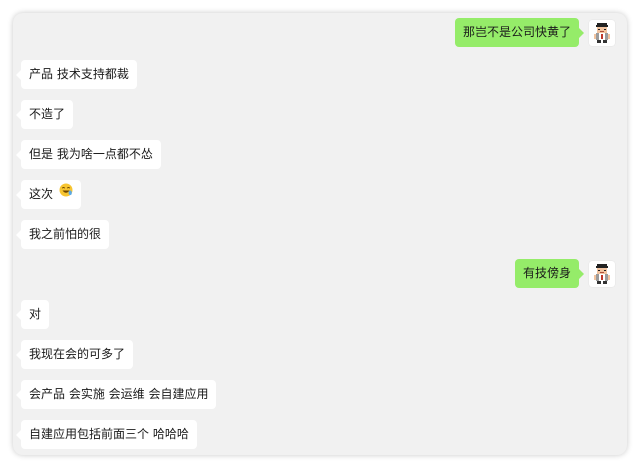 The height and width of the screenshot is (468, 640). I want to click on message-row-incoming: 会产品 会实施 会运维 会自建应用, so click(116, 394).